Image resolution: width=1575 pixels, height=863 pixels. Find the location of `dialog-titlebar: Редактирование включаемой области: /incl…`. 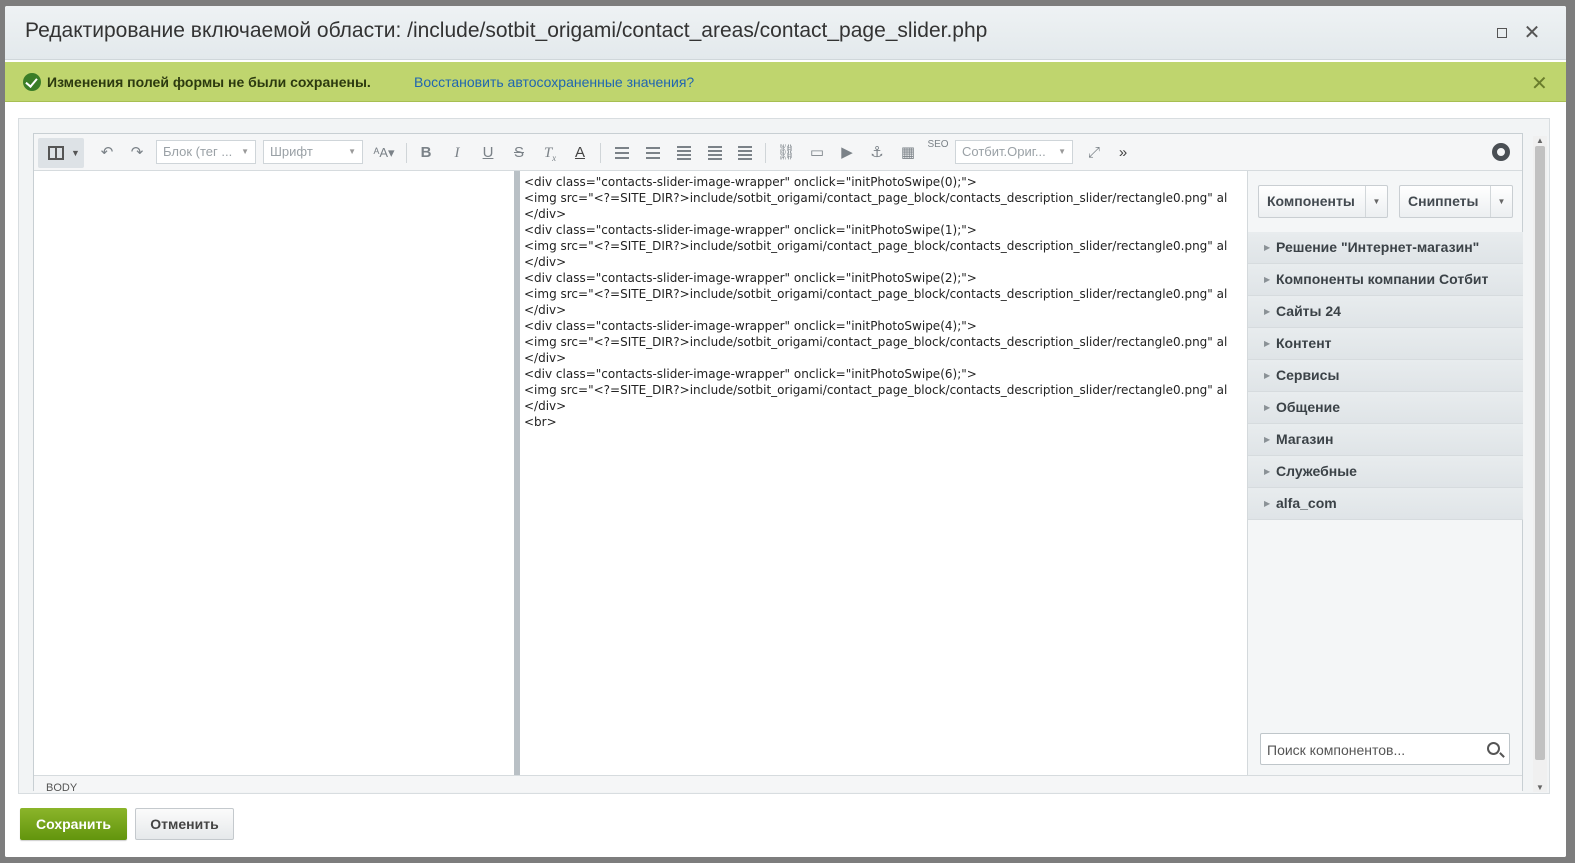

dialog-titlebar: Редактирование включаемой области: /incl… is located at coordinates (785, 33).